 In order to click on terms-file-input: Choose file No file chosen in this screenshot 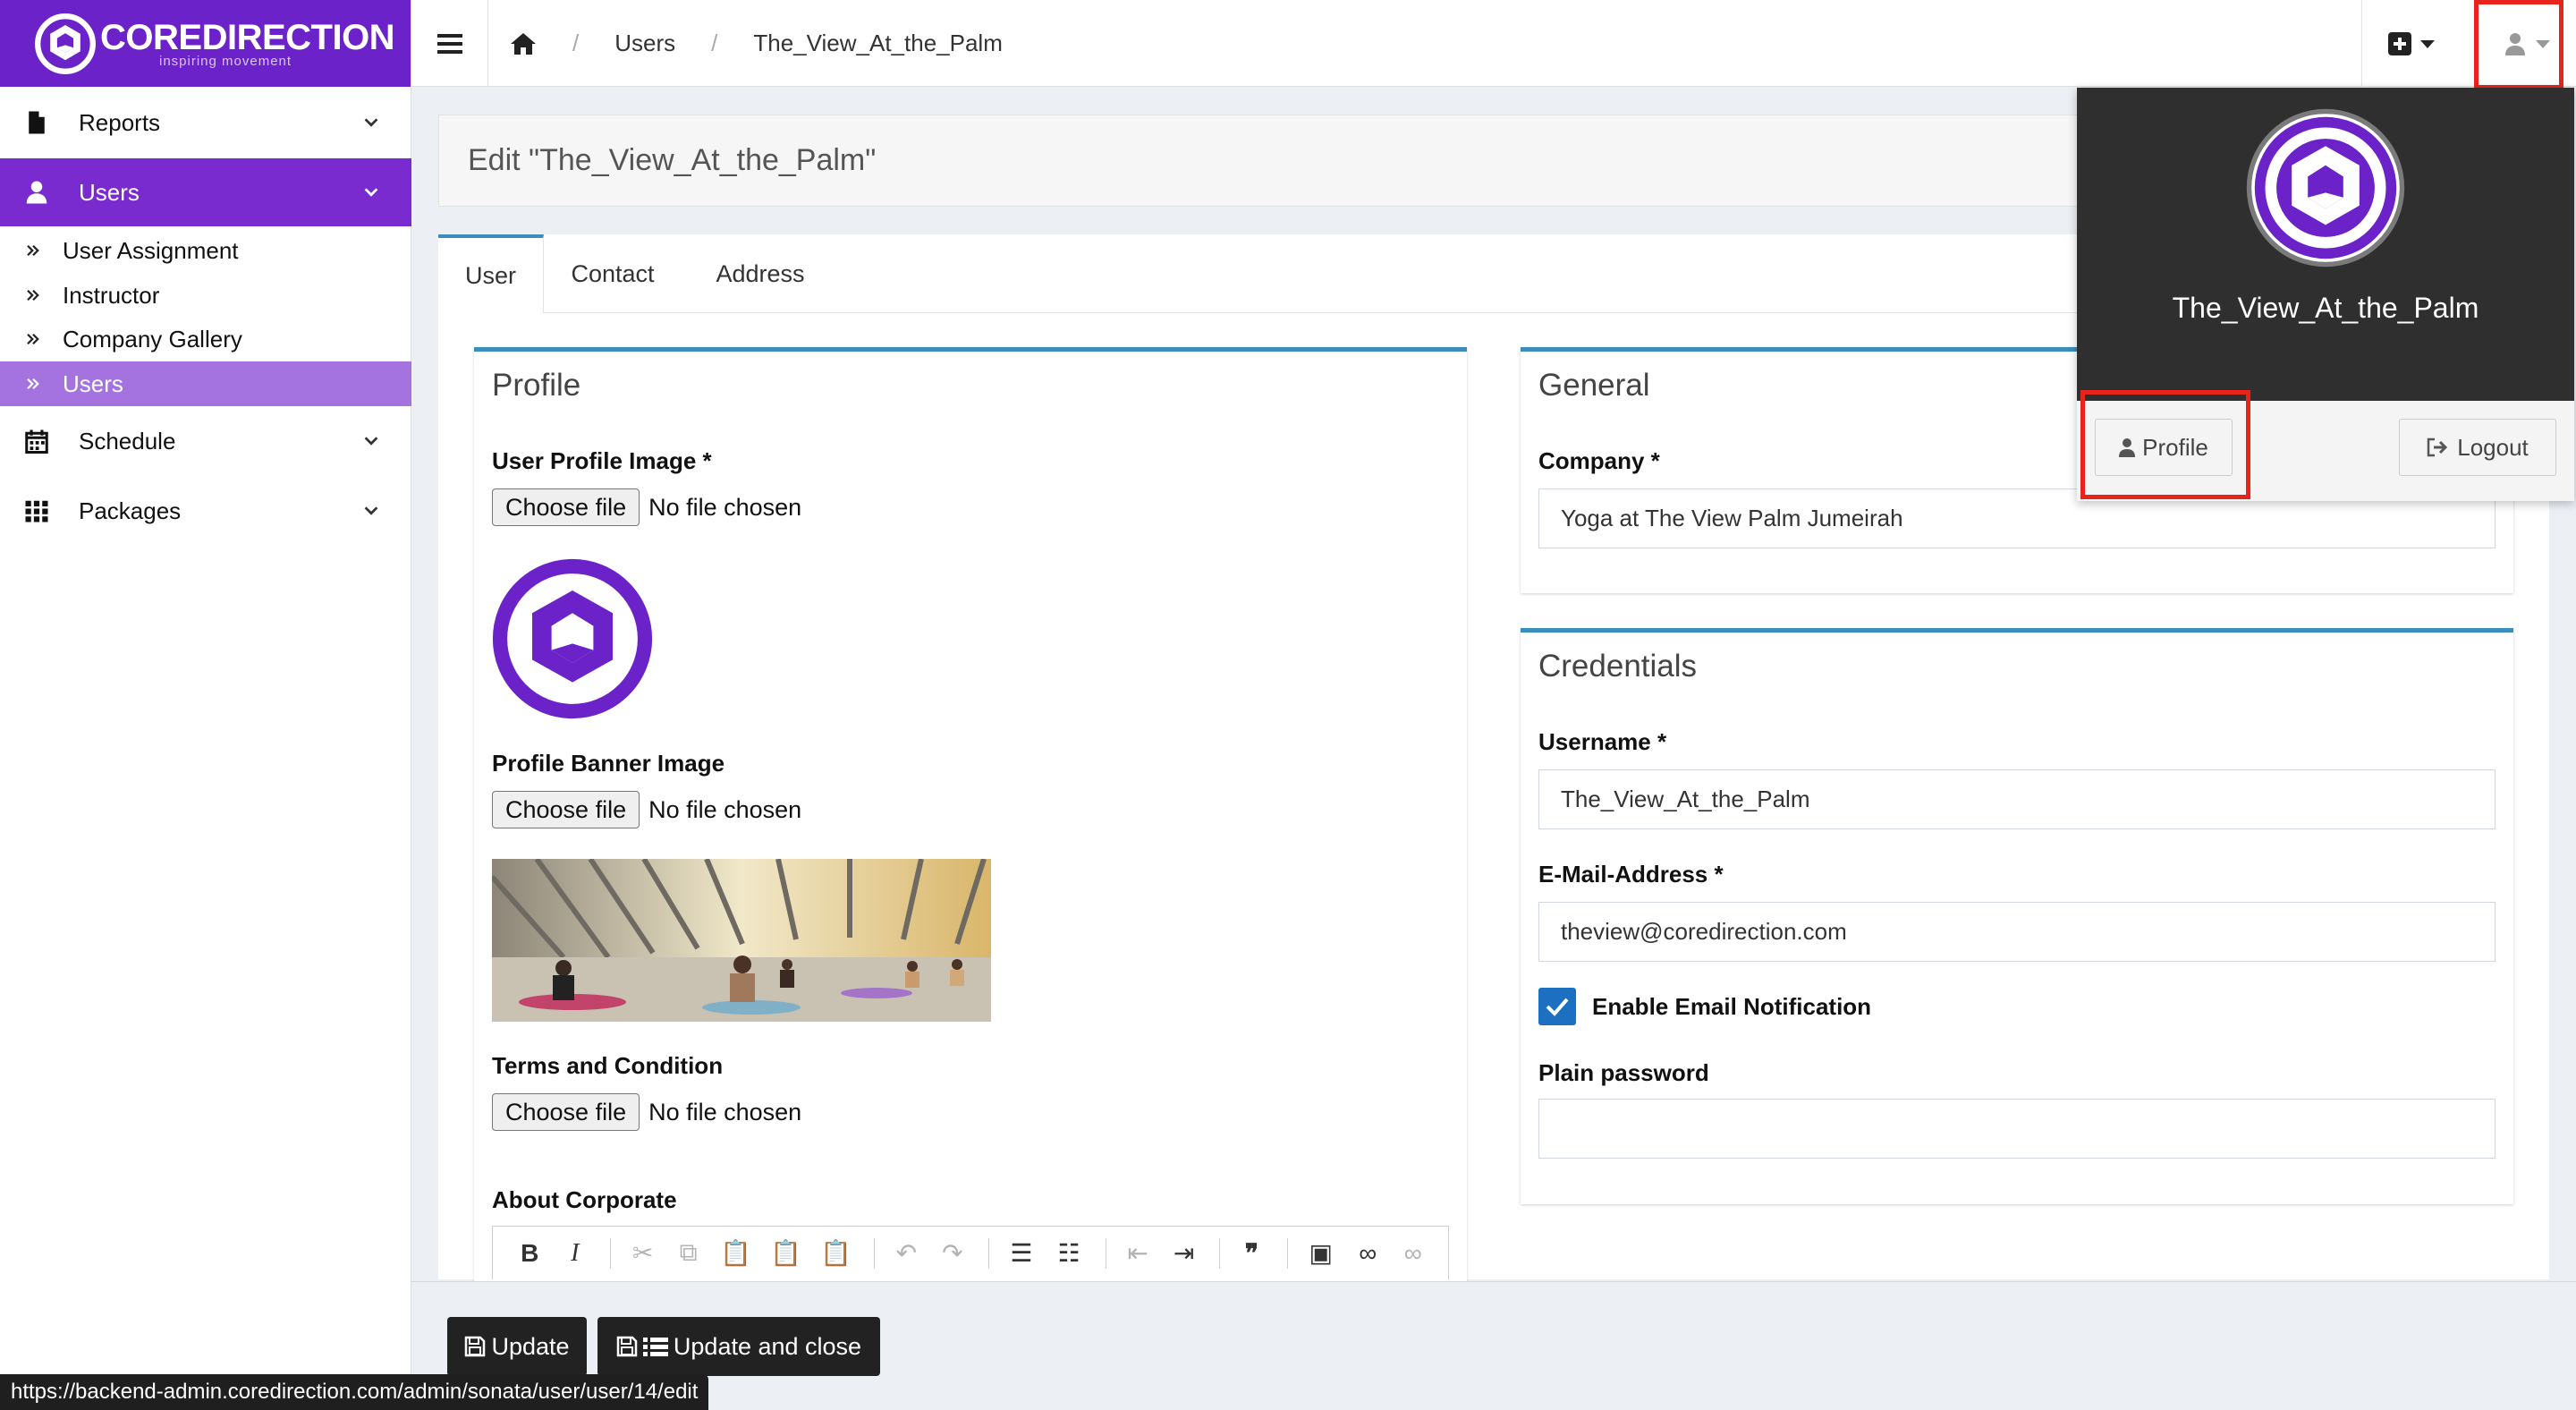, I will do `click(646, 1112)`.